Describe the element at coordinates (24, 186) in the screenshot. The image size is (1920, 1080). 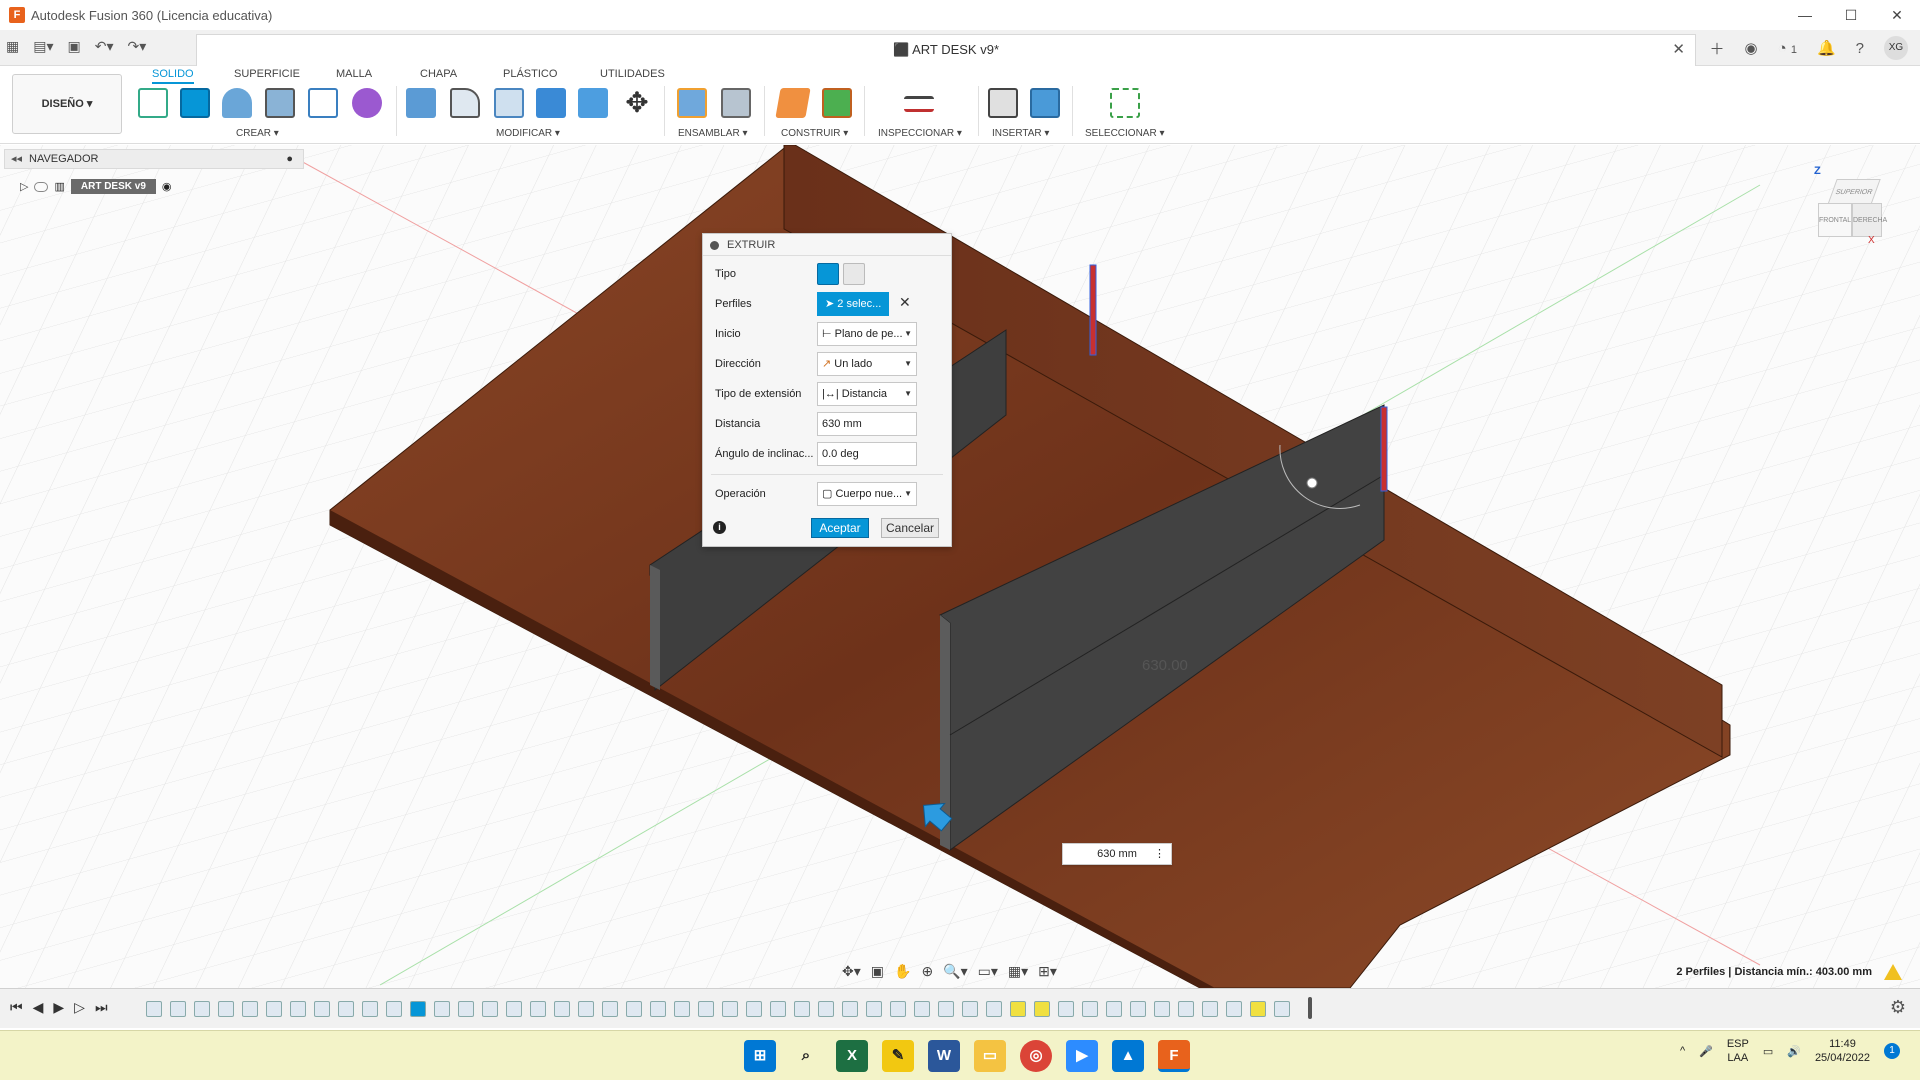
I see `expand-node-icon: ▷` at that location.